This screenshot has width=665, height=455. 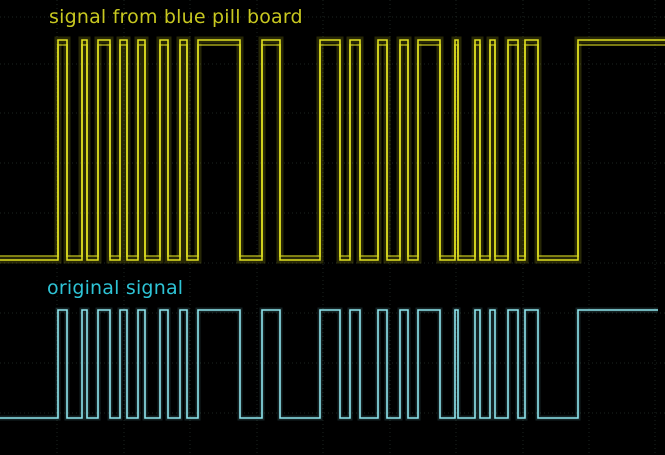 What do you see at coordinates (176, 17) in the screenshot?
I see `blue-pill-signal-label: signal from blue pill board` at bounding box center [176, 17].